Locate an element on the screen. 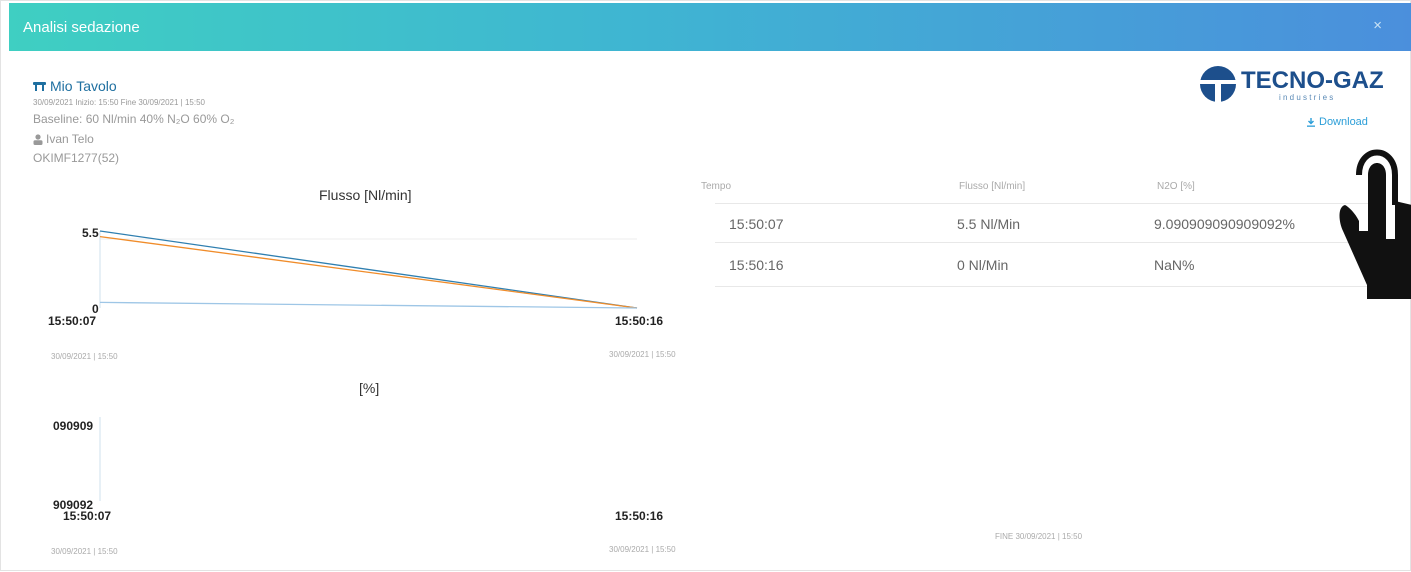  table-cell-flow: 0 Nl/Min is located at coordinates (983, 265).